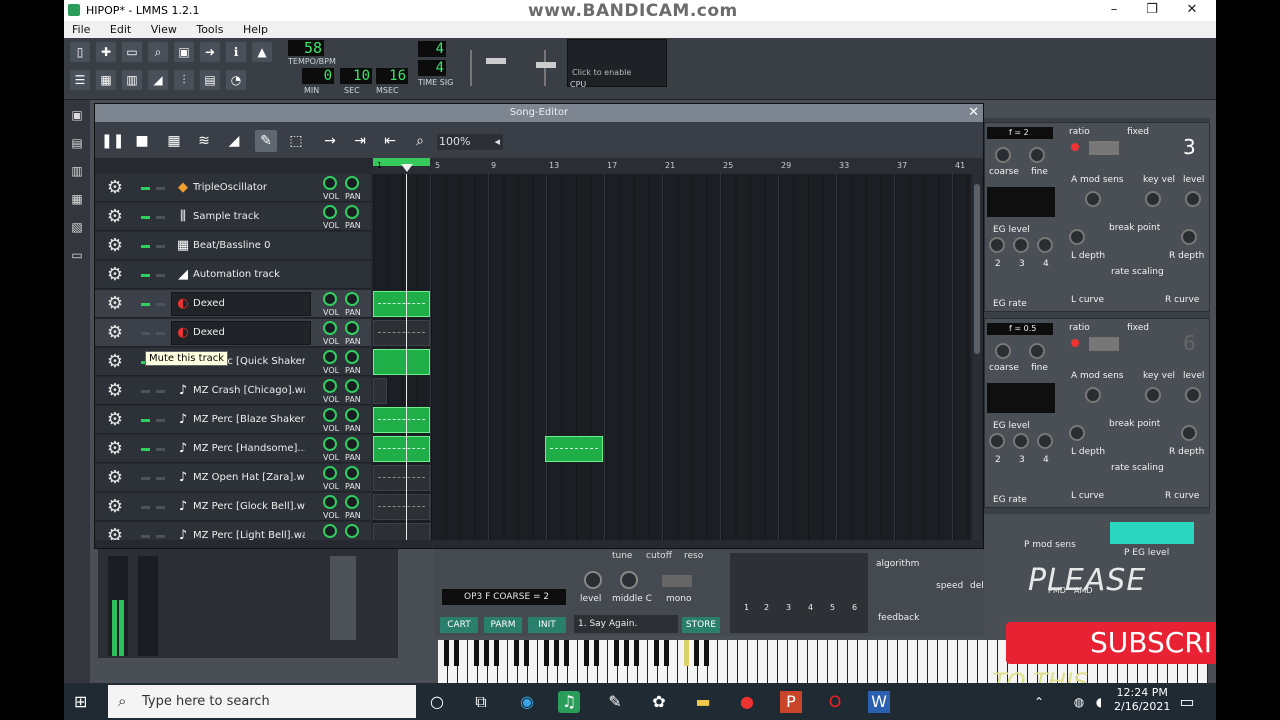 This screenshot has height=720, width=1280. I want to click on bandicam-icon: ●, so click(747, 702).